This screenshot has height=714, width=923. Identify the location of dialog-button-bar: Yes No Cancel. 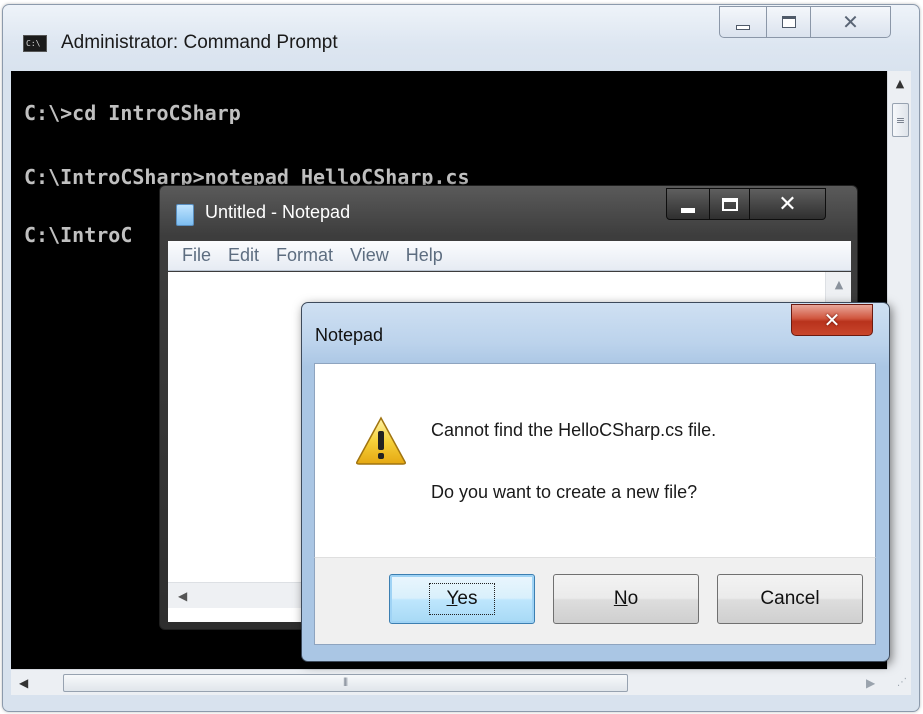
(595, 601).